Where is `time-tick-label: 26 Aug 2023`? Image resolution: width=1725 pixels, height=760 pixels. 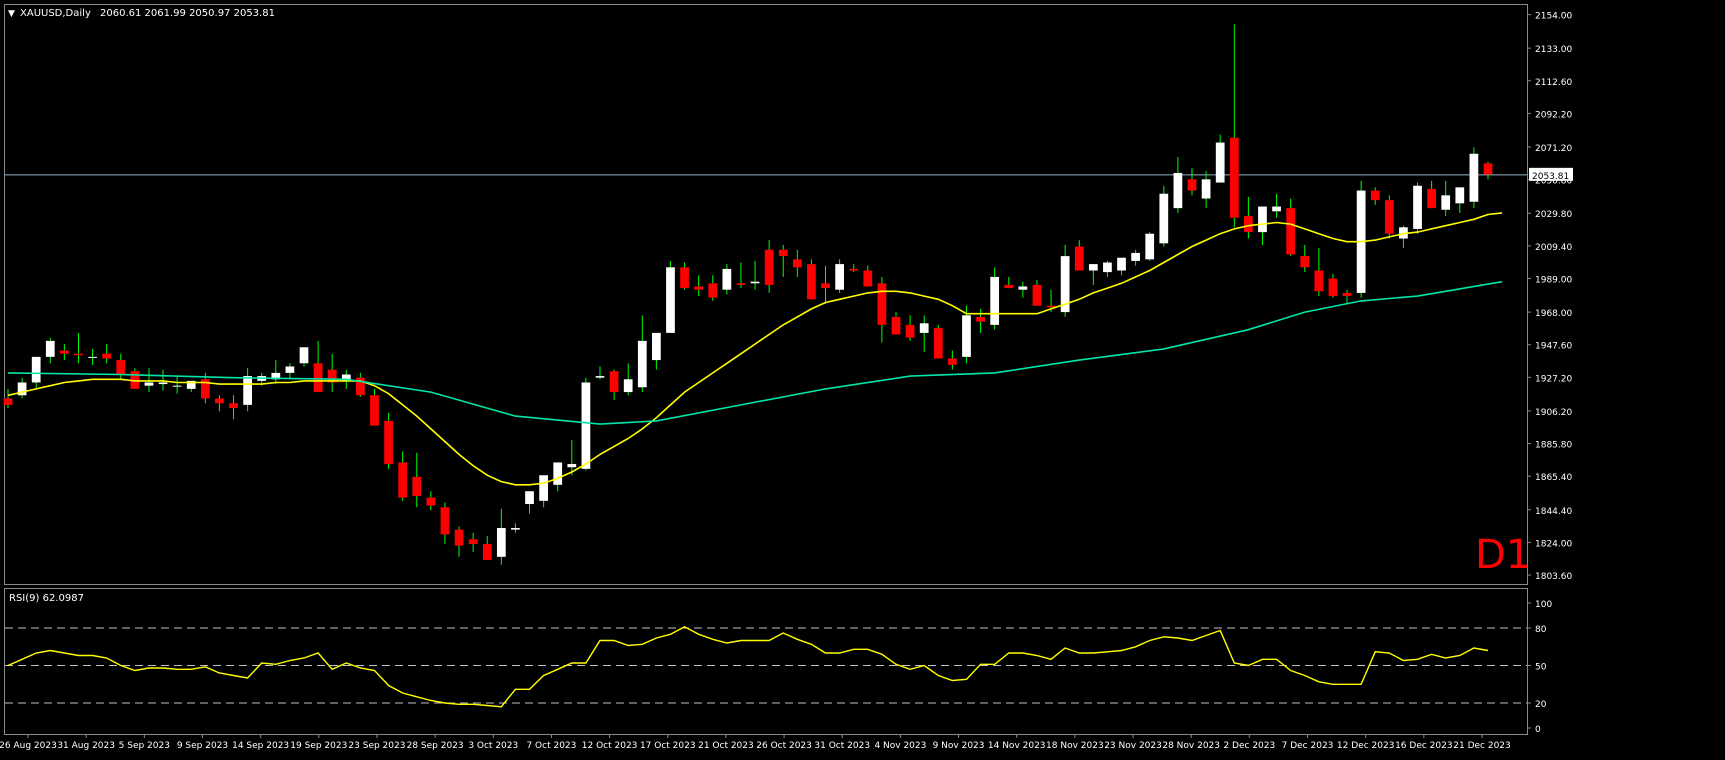
time-tick-label: 26 Aug 2023 is located at coordinates (28, 746).